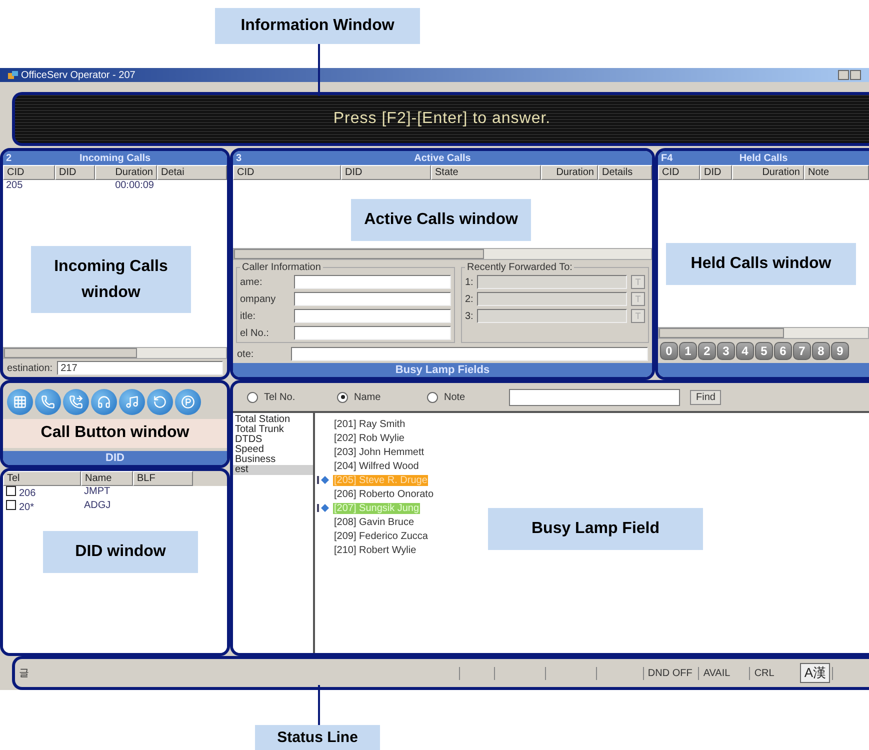  What do you see at coordinates (14, 186) in the screenshot?
I see `table-cell-text: 205` at bounding box center [14, 186].